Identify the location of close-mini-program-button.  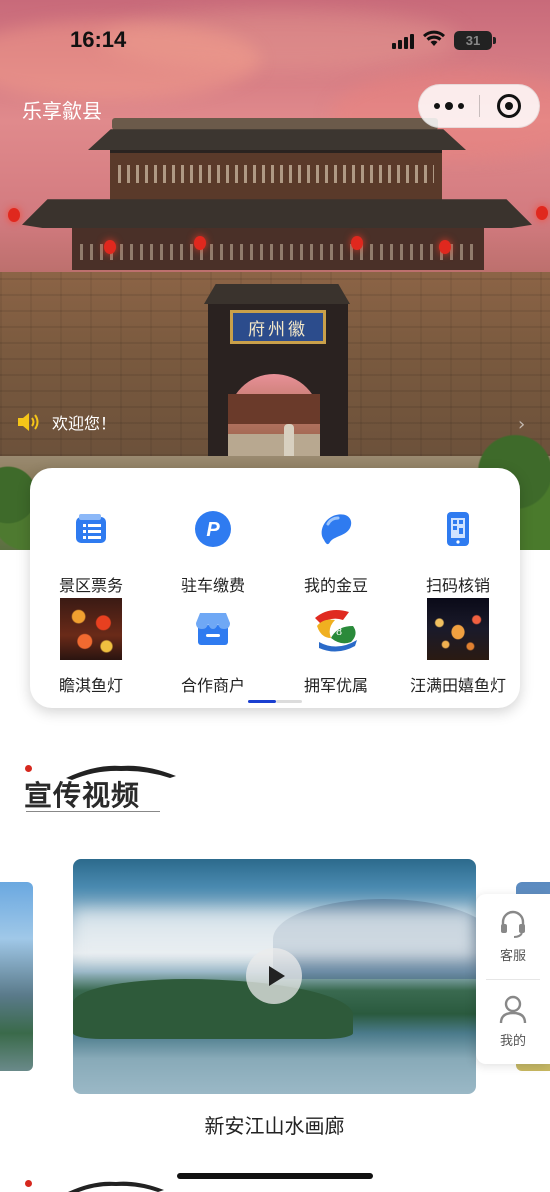
(509, 106).